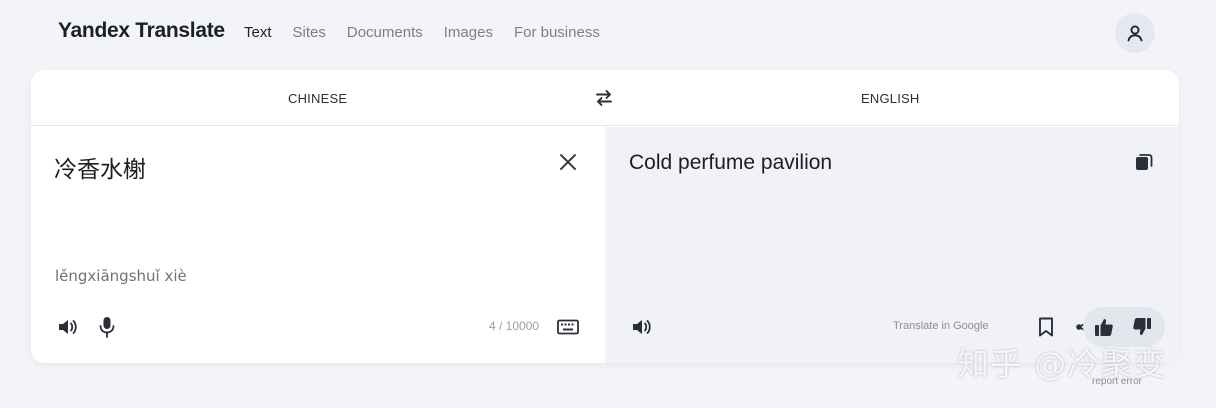  Describe the element at coordinates (100, 167) in the screenshot. I see `source-text-input: 冷香水榭` at that location.